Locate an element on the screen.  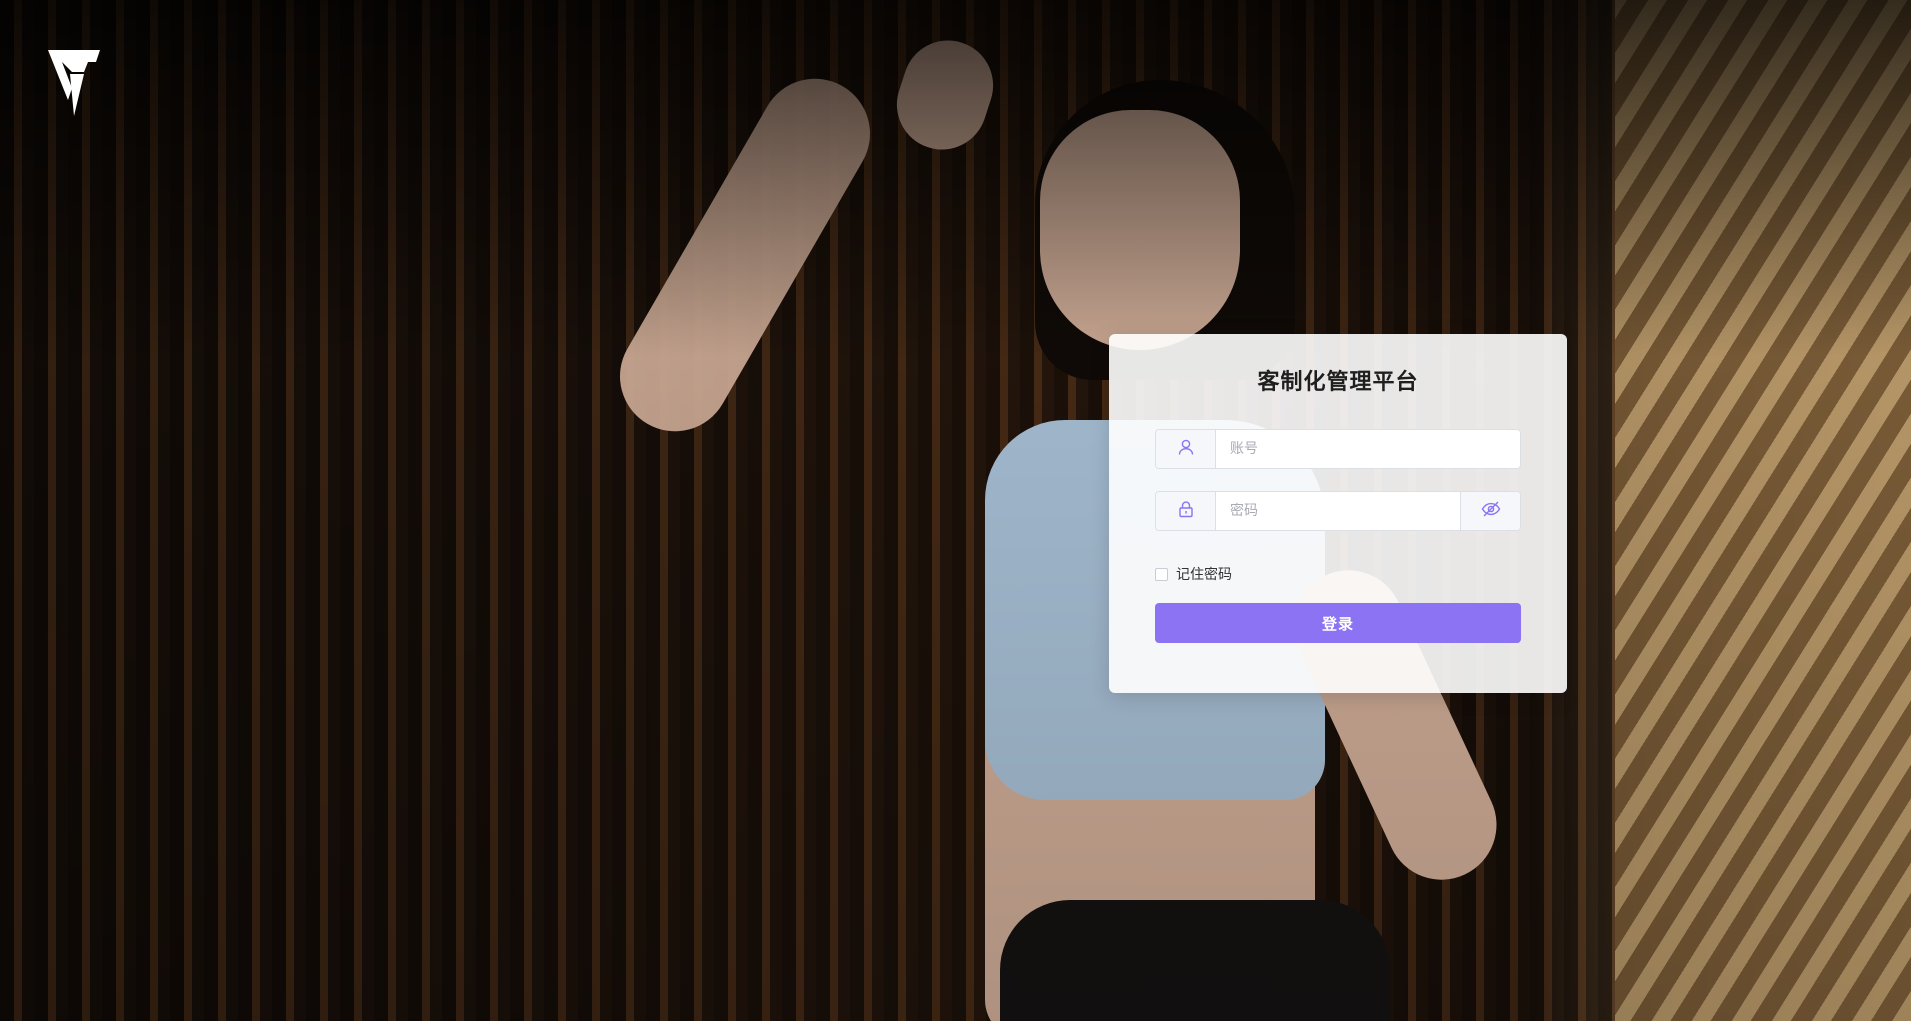
account-input is located at coordinates (1368, 449).